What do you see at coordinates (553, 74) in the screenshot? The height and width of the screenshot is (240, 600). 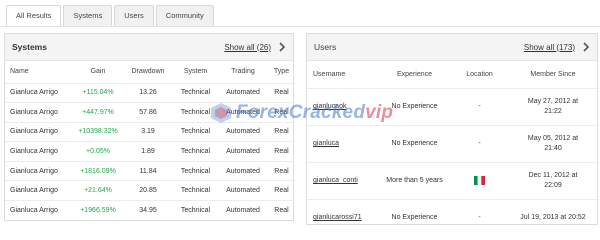 I see `col-header-member-since: Member Since` at bounding box center [553, 74].